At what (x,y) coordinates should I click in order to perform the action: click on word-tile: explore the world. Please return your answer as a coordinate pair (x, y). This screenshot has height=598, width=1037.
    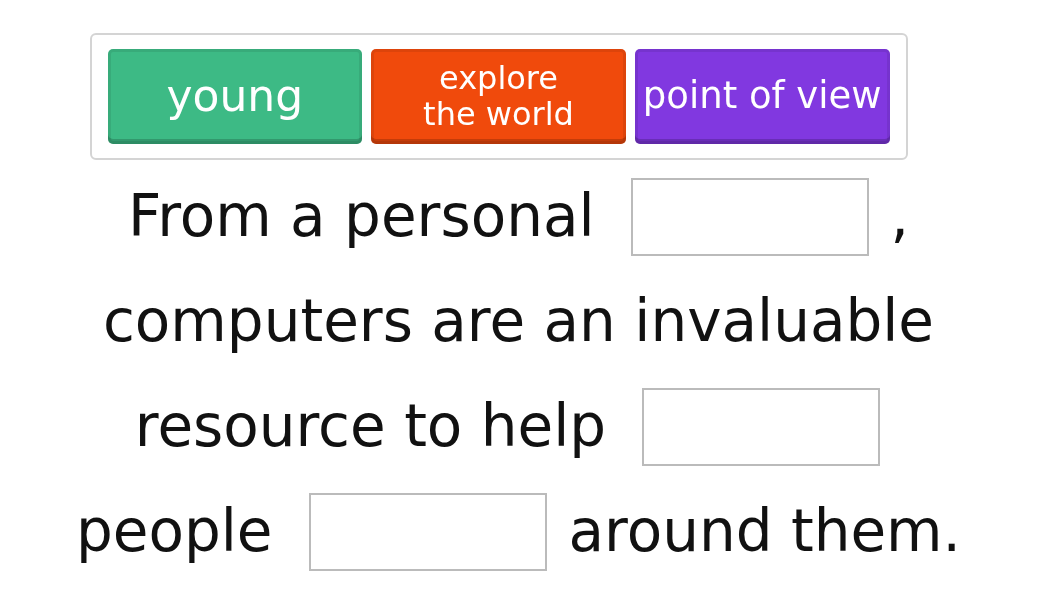
    Looking at the image, I should click on (498, 96).